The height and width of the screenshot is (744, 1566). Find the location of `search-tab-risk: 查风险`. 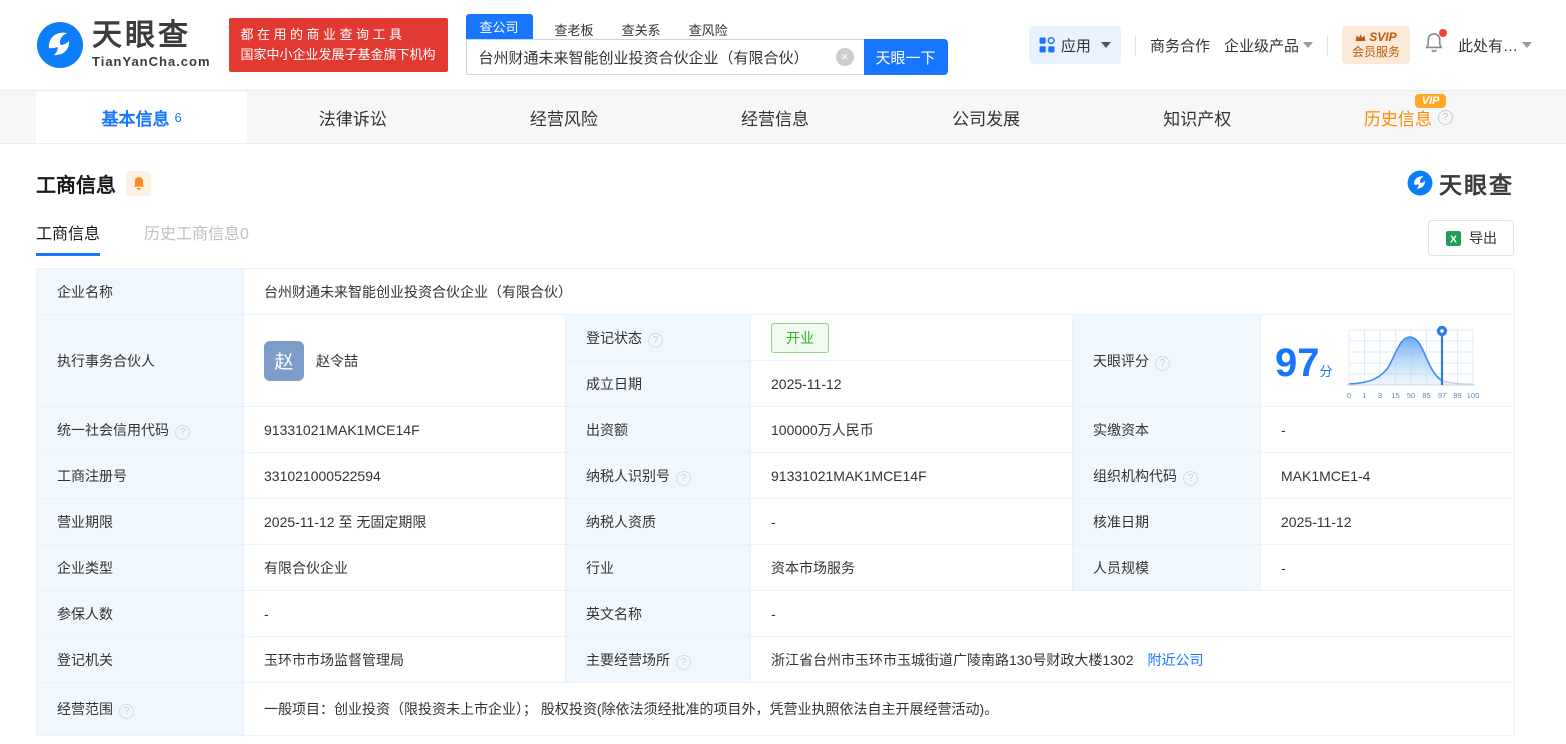

search-tab-risk: 查风险 is located at coordinates (708, 29).